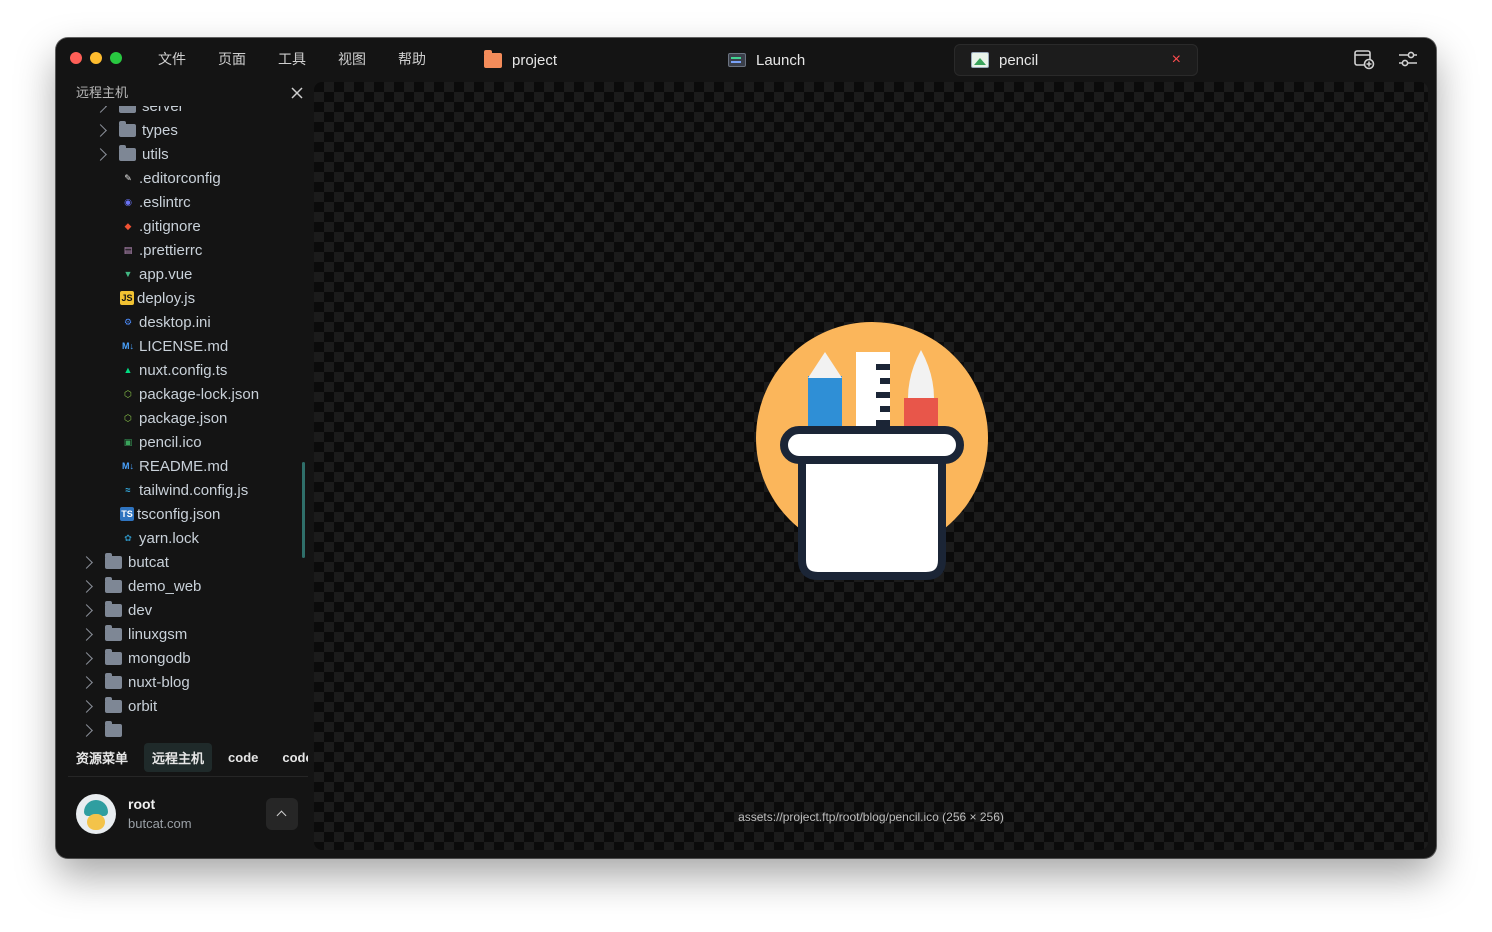 The height and width of the screenshot is (932, 1492). What do you see at coordinates (171, 250) in the screenshot?
I see `tree-item-label: .prettierrc` at bounding box center [171, 250].